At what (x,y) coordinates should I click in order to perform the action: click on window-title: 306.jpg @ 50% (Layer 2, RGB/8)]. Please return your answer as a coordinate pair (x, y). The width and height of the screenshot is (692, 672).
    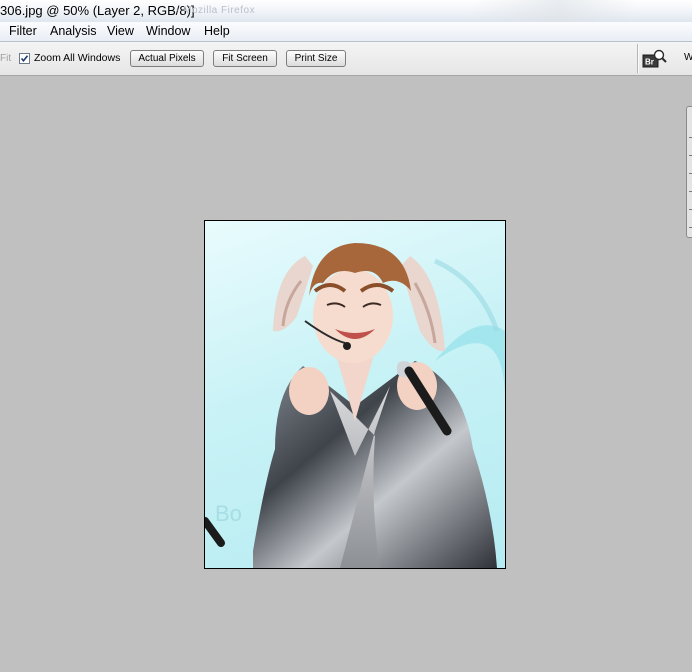
    Looking at the image, I should click on (97, 10).